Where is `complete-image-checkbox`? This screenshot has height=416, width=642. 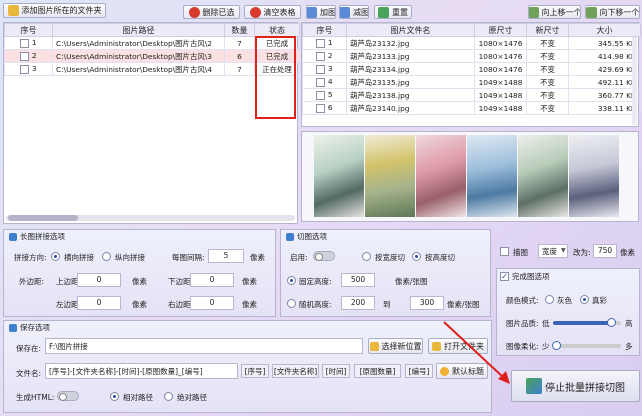 complete-image-checkbox is located at coordinates (504, 276).